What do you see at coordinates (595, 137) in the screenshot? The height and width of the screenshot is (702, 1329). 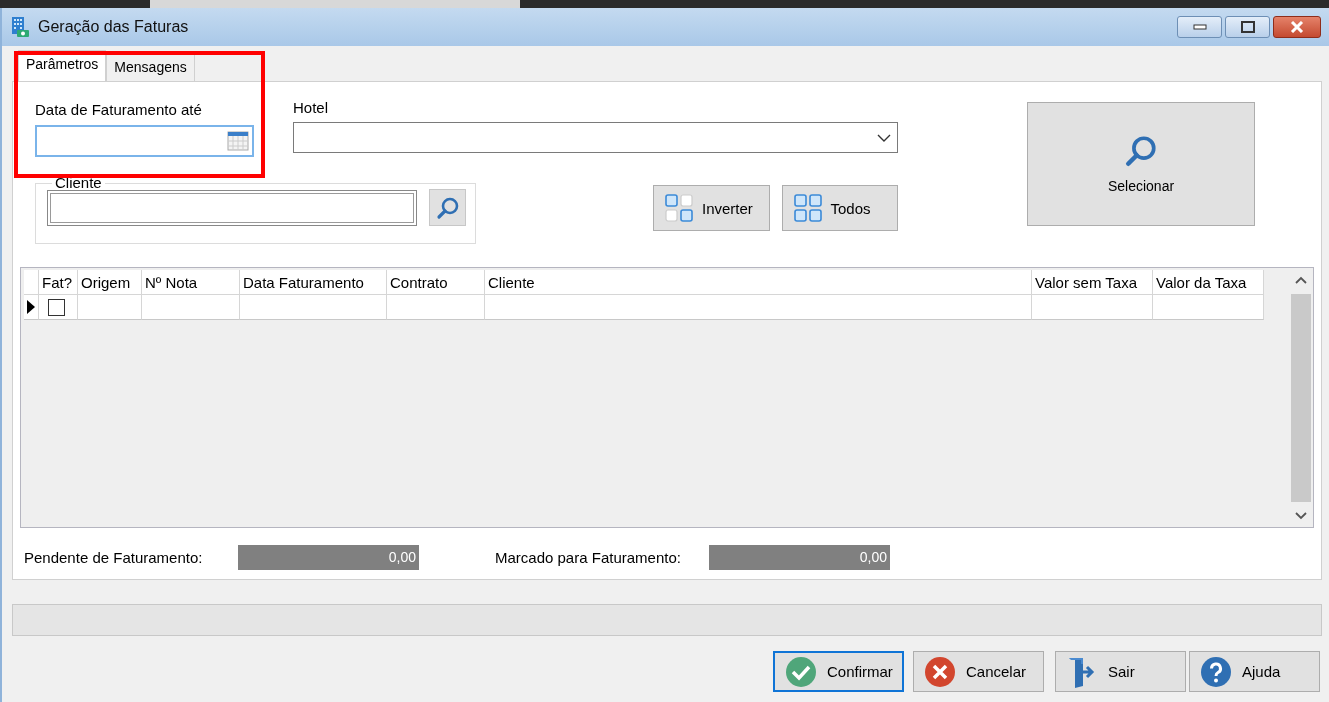 I see `hotel-dropdown` at bounding box center [595, 137].